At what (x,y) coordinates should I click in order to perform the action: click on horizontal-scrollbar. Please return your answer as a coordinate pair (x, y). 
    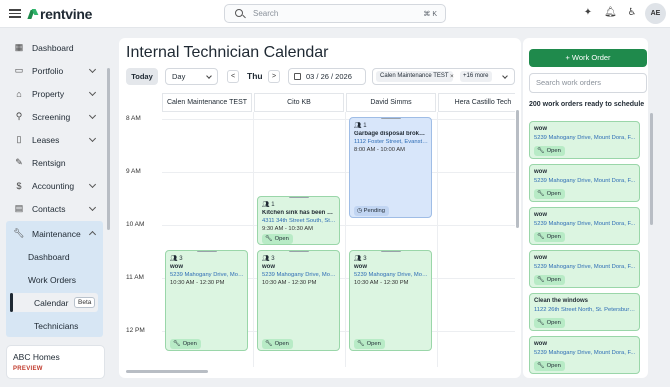
    Looking at the image, I should click on (167, 371).